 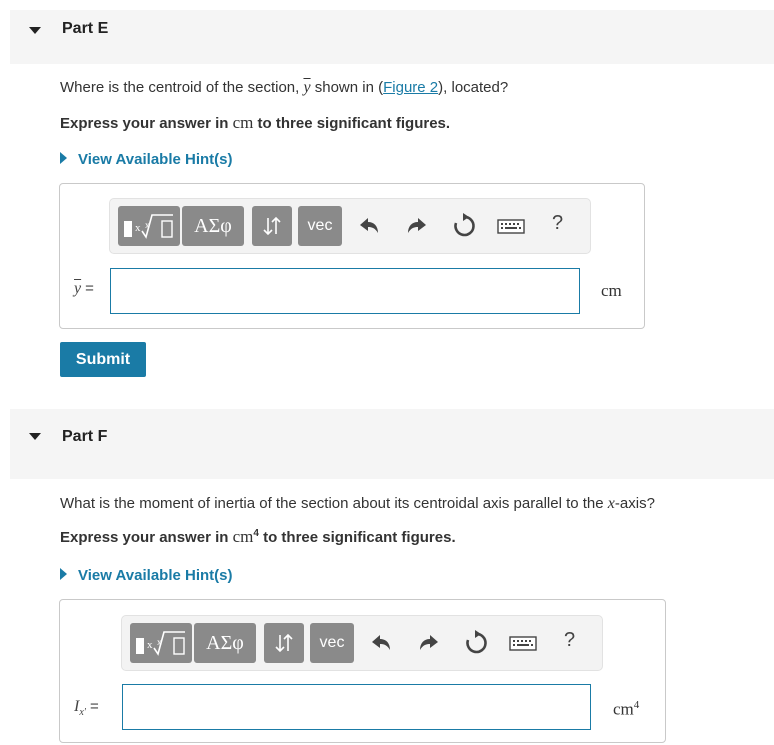 I want to click on x-axis-symbol: x, so click(x=611, y=503).